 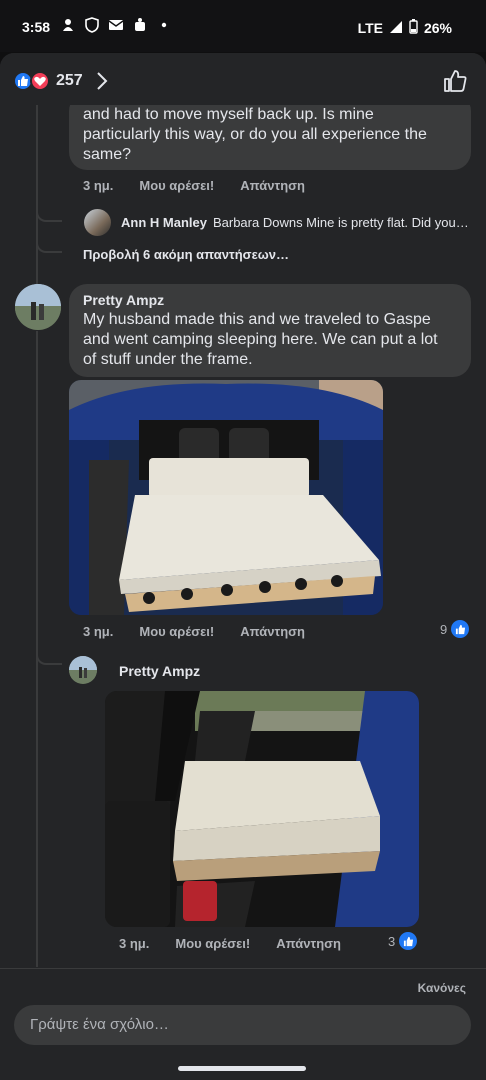 I want to click on bot-icon, so click(x=140, y=25).